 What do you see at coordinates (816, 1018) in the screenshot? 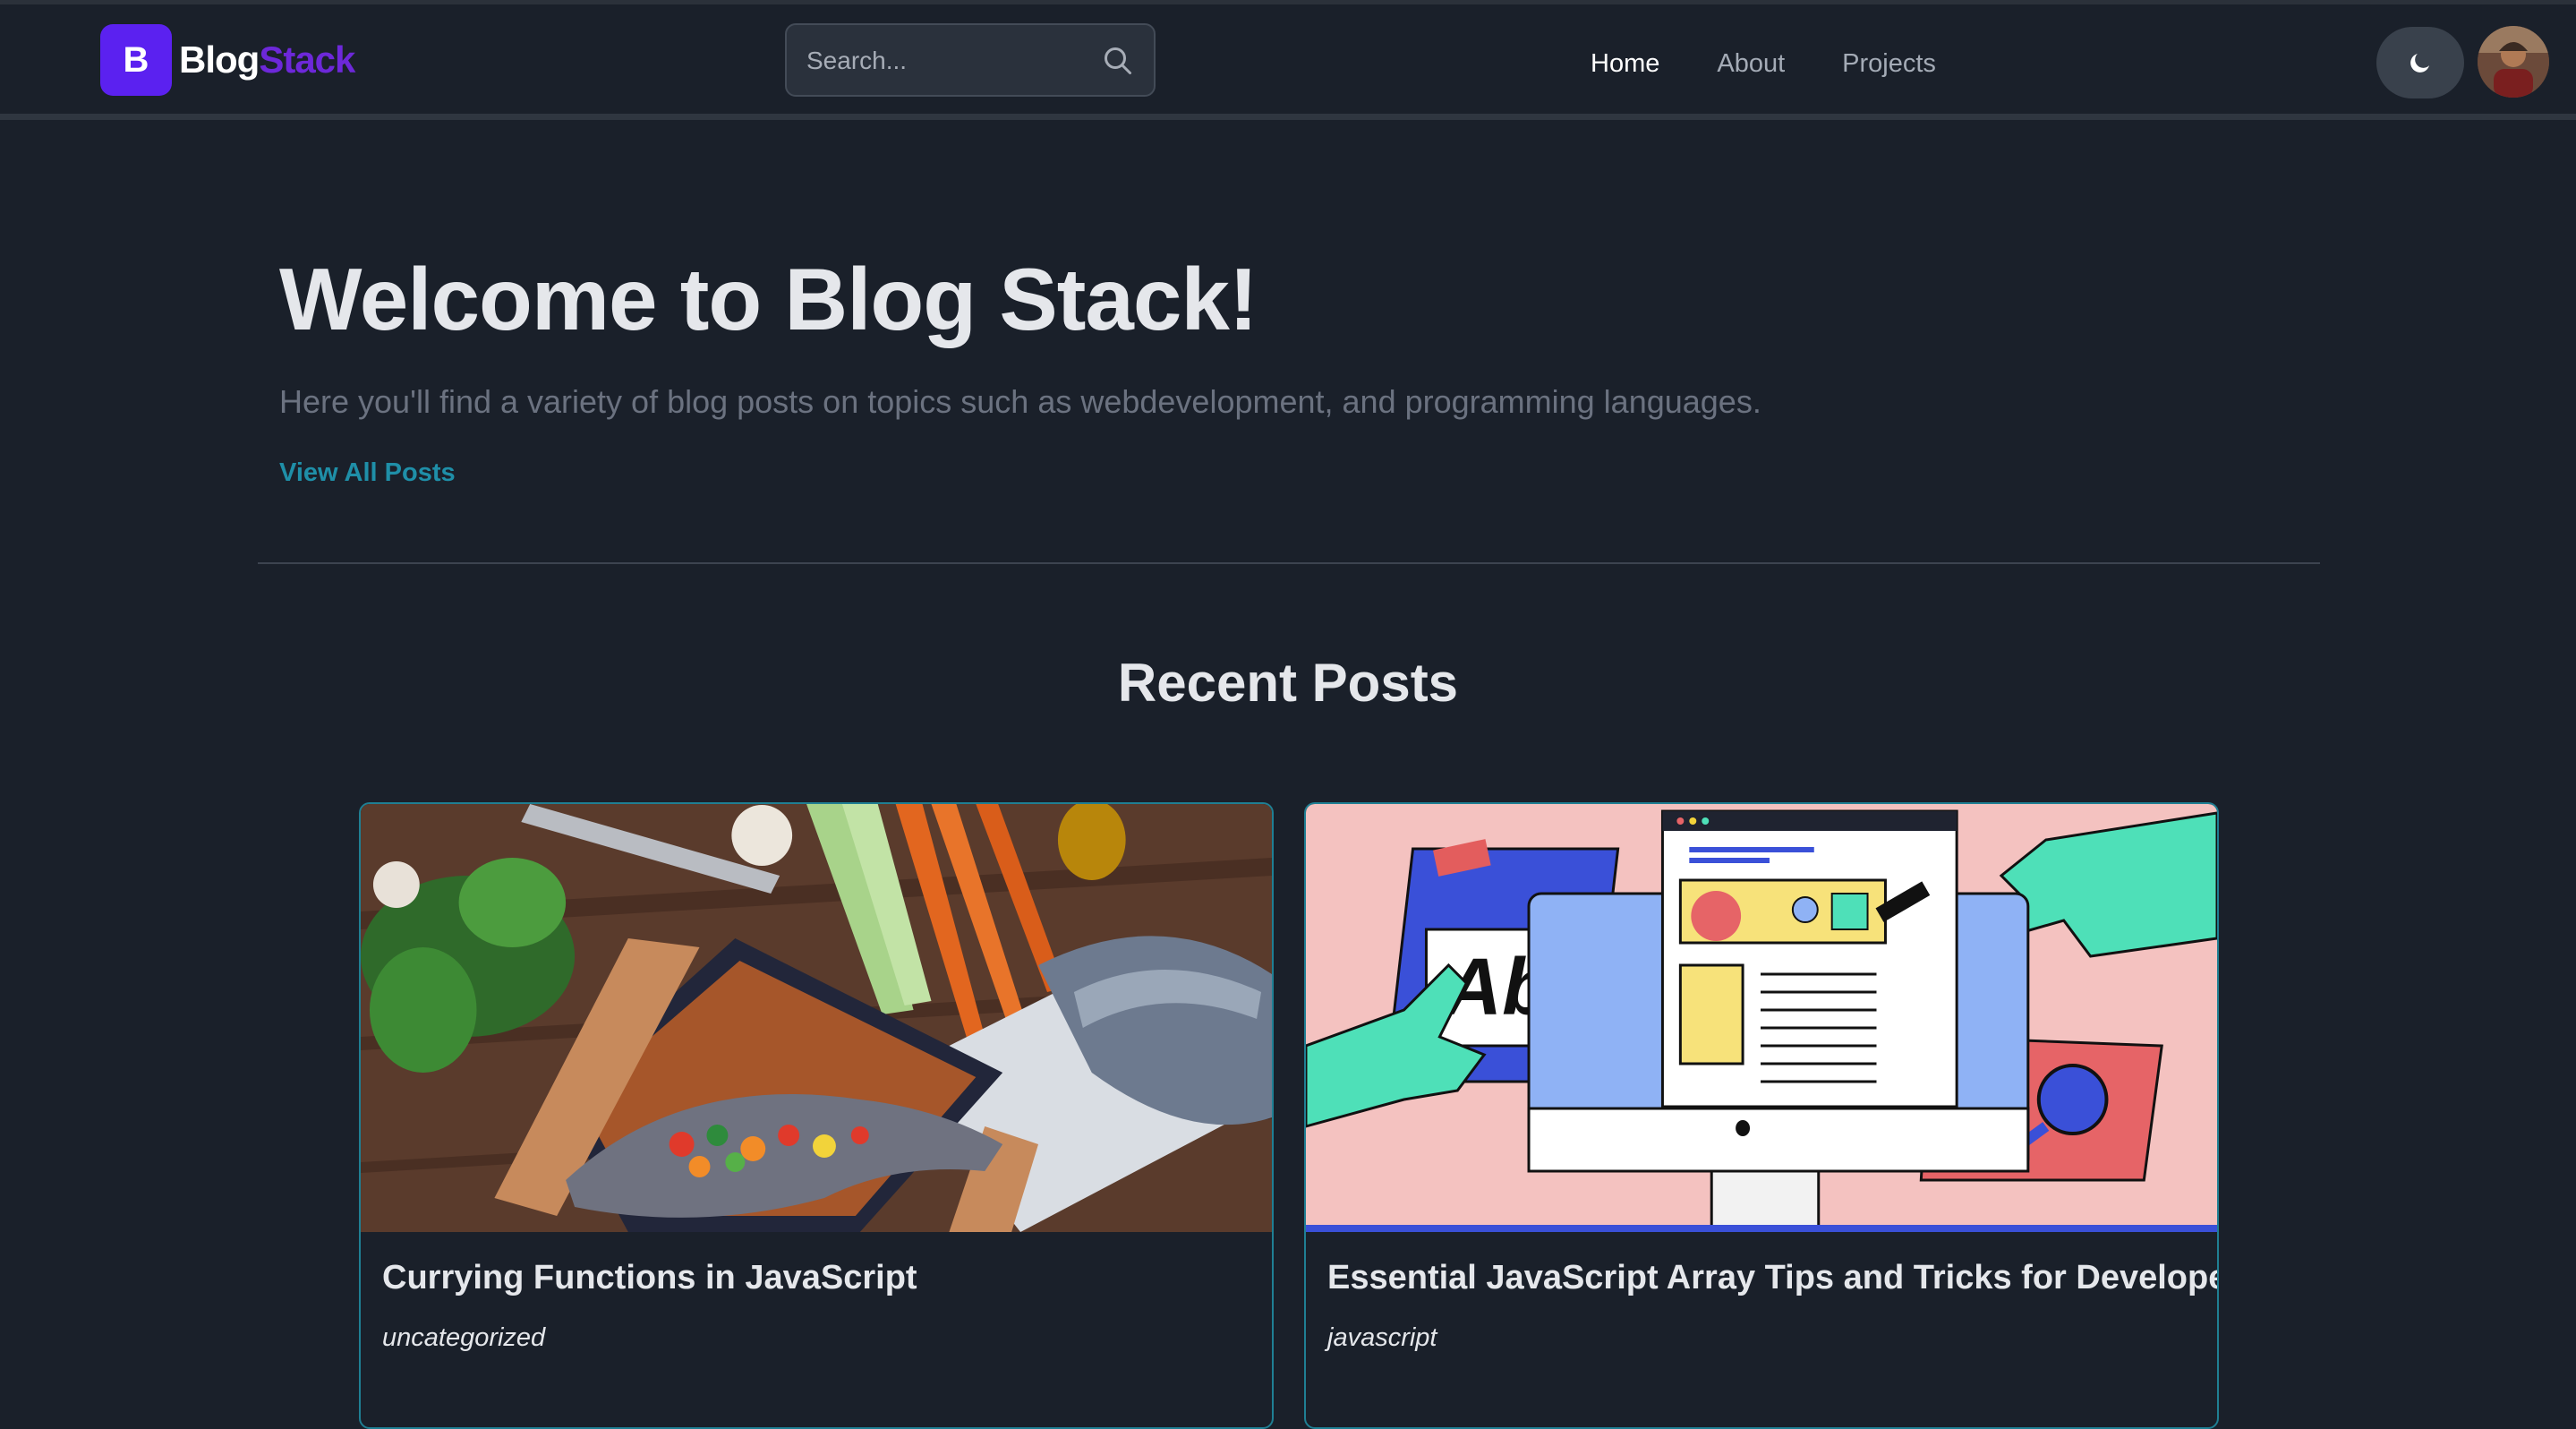
I see `post-thumbnail-fish-vegetables` at bounding box center [816, 1018].